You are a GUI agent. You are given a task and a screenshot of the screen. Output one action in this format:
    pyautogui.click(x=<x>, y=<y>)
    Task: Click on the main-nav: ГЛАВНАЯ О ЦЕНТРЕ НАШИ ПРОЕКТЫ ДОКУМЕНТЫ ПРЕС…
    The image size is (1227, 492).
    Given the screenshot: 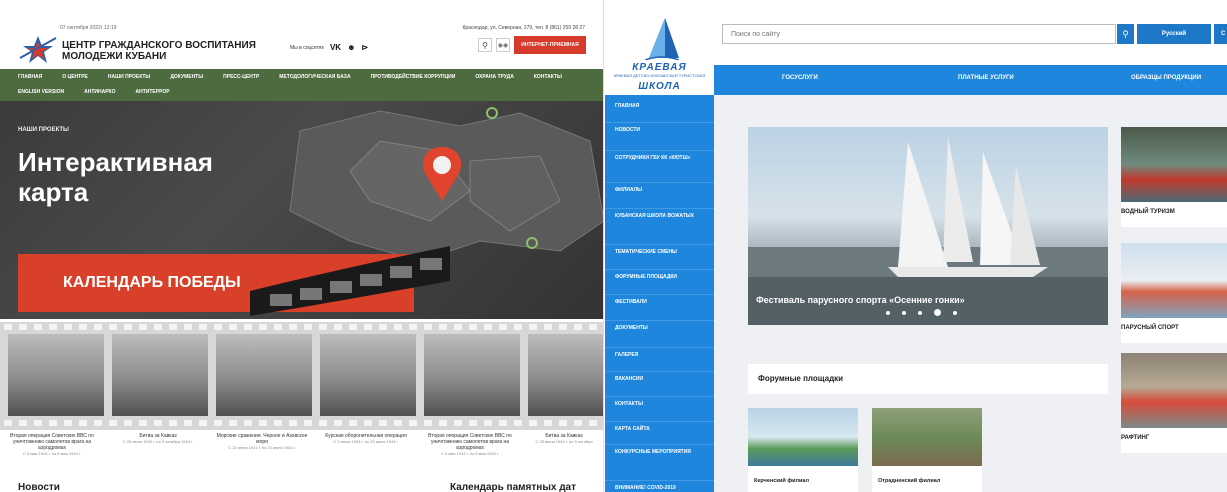 What is the action you would take?
    pyautogui.click(x=301, y=85)
    